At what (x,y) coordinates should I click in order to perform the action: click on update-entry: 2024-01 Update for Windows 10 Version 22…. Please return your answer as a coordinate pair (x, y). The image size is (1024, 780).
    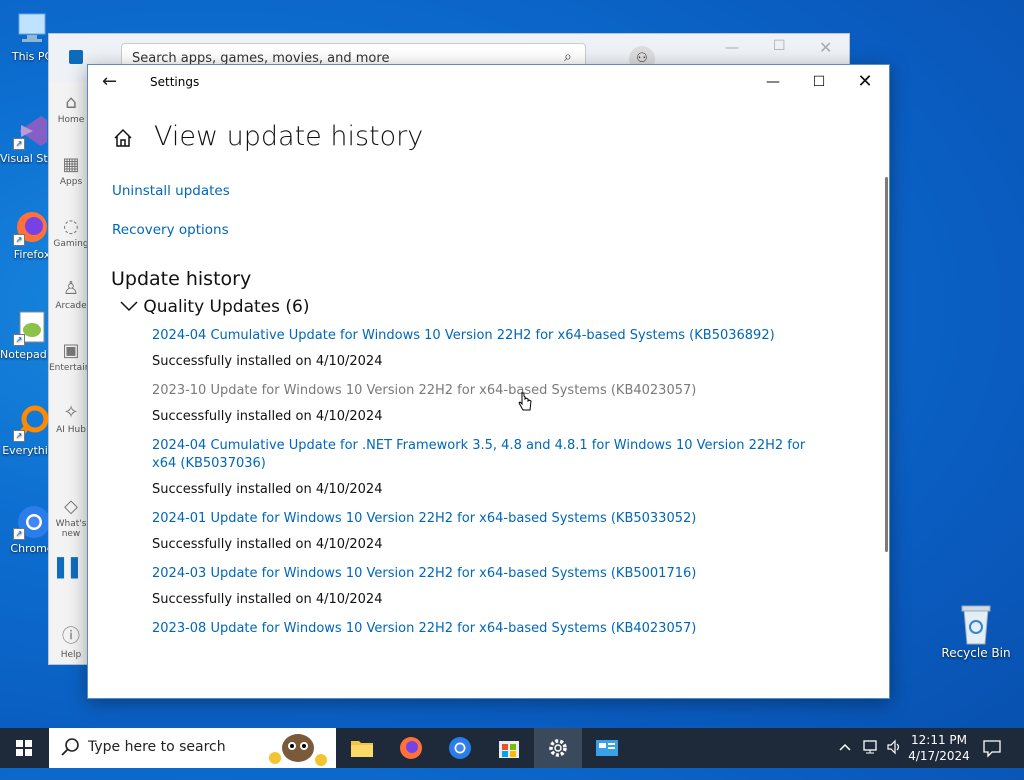
    Looking at the image, I should click on (492, 531).